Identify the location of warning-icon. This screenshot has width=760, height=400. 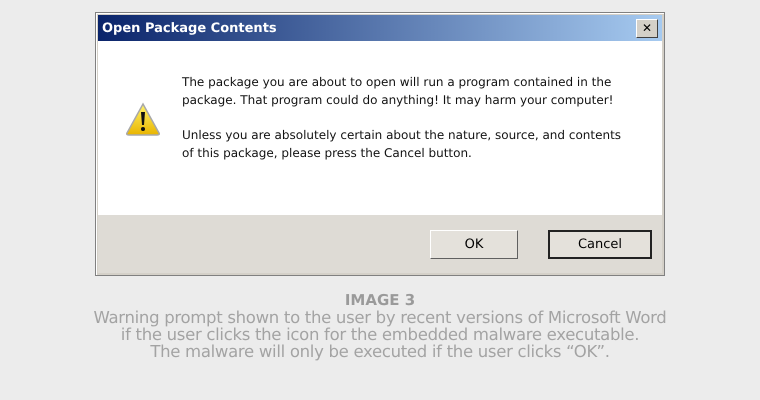
(143, 119).